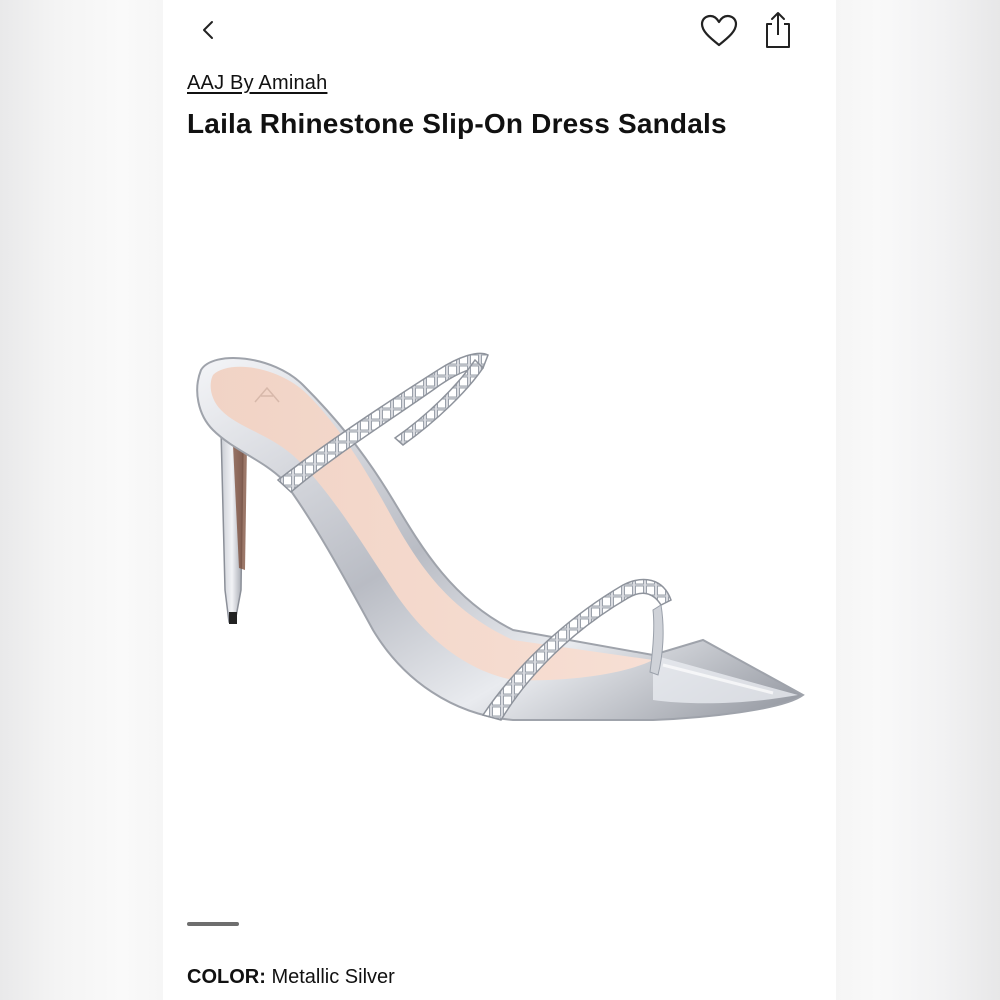 This screenshot has width=1000, height=1000. What do you see at coordinates (499, 31) in the screenshot?
I see `top-bar` at bounding box center [499, 31].